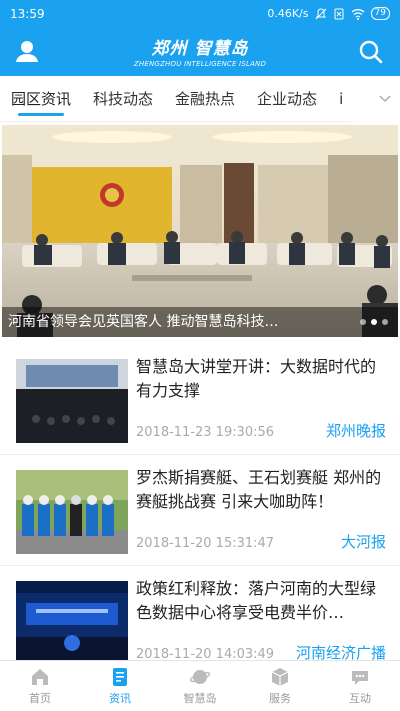 Image resolution: width=400 pixels, height=711 pixels. I want to click on app-title: 郑州 智慧岛 ZHENGZHOU INTELLIGENCE ISLAND, so click(200, 51).